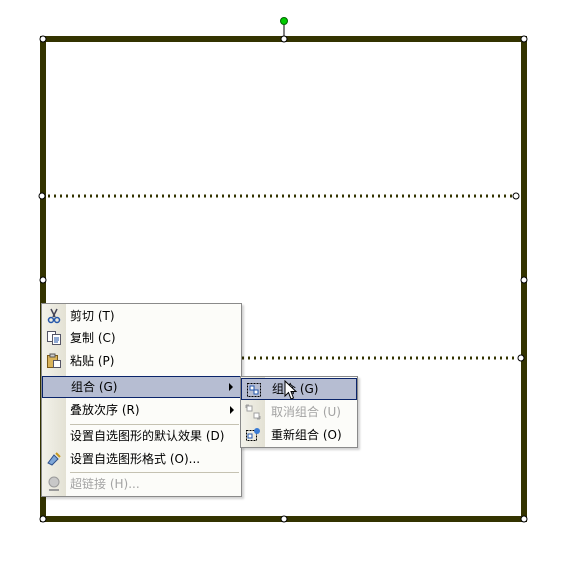 The height and width of the screenshot is (566, 568). What do you see at coordinates (93, 338) in the screenshot?
I see `menu-item-label: 复制 (C)` at bounding box center [93, 338].